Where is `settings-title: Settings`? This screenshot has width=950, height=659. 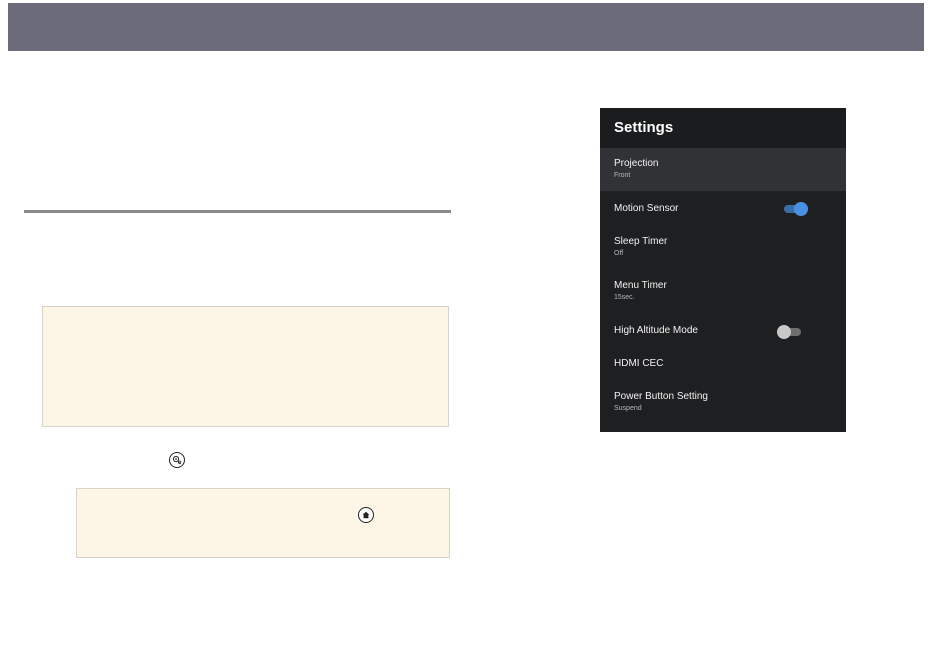
settings-title: Settings is located at coordinates (644, 127).